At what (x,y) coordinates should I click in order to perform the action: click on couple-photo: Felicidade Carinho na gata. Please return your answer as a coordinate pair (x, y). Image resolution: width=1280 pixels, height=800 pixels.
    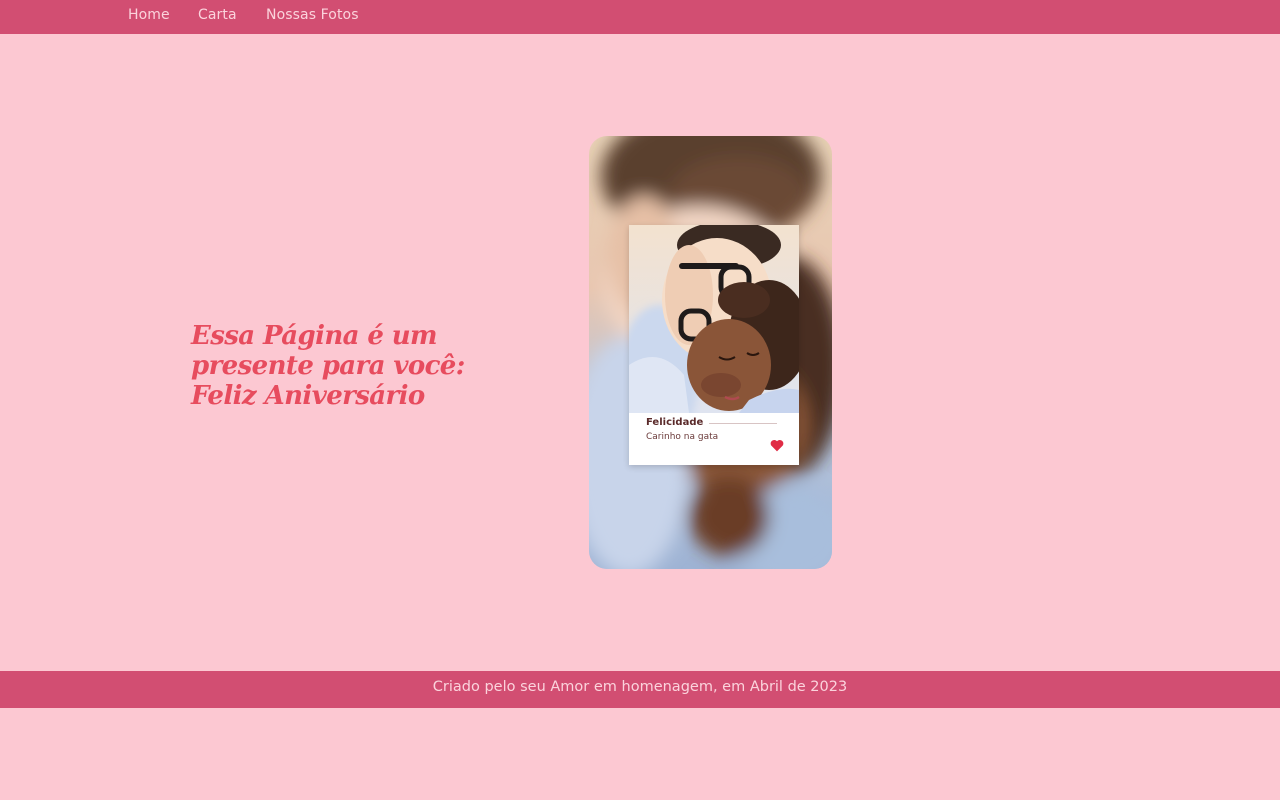
    Looking at the image, I should click on (710, 352).